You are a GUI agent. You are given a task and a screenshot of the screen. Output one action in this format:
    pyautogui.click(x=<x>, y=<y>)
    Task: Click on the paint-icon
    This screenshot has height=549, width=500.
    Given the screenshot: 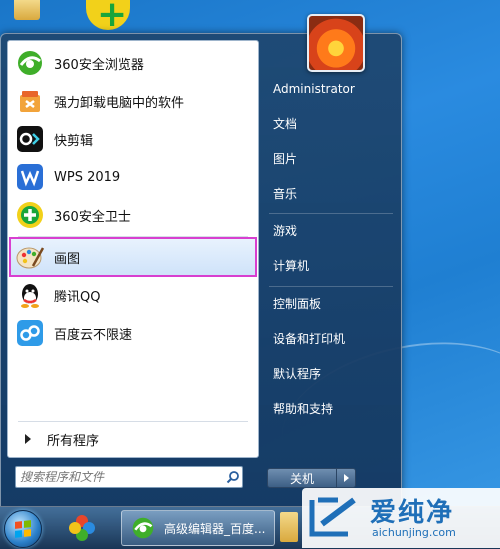 What is the action you would take?
    pyautogui.click(x=30, y=257)
    